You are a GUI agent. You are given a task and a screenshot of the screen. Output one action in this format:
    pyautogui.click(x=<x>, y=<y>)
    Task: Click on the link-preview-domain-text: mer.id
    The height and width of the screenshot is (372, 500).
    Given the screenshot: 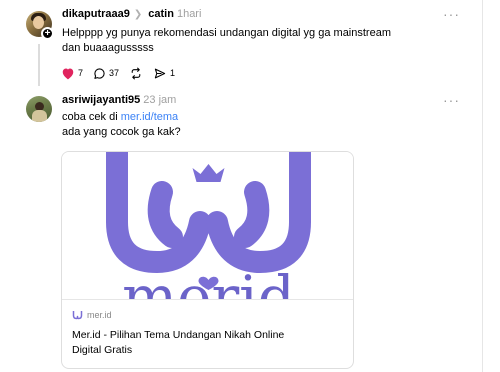 What is the action you would take?
    pyautogui.click(x=99, y=315)
    